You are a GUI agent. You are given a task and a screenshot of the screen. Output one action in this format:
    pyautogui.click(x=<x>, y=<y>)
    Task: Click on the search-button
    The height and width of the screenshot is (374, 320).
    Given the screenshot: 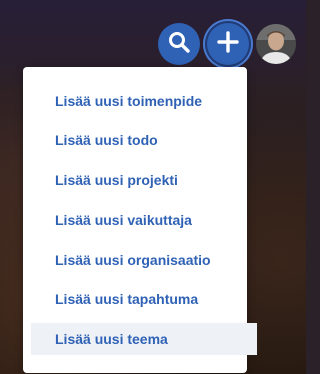 What is the action you would take?
    pyautogui.click(x=179, y=44)
    